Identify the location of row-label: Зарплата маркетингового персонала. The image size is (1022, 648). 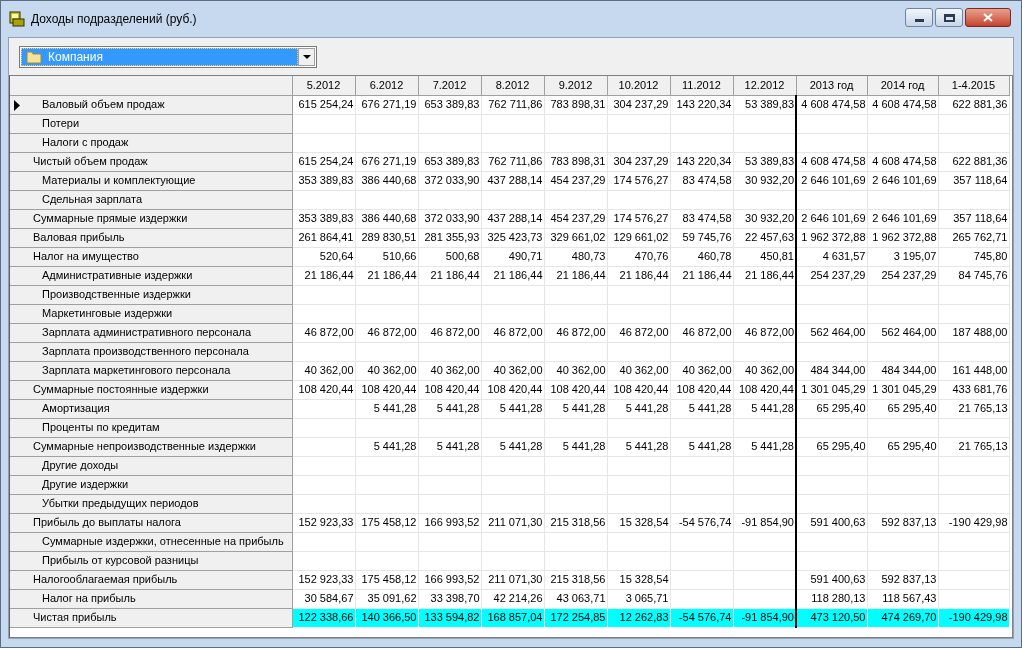
(136, 370).